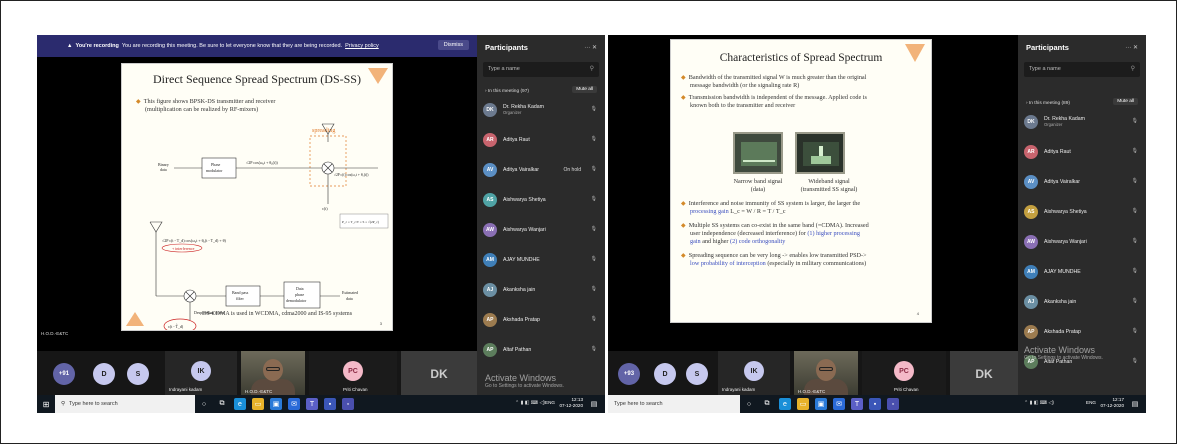 This screenshot has height=444, width=1177. Describe the element at coordinates (541, 170) in the screenshot. I see `participant-row: AV Aditya Vairalkar On hold 🎙` at that location.